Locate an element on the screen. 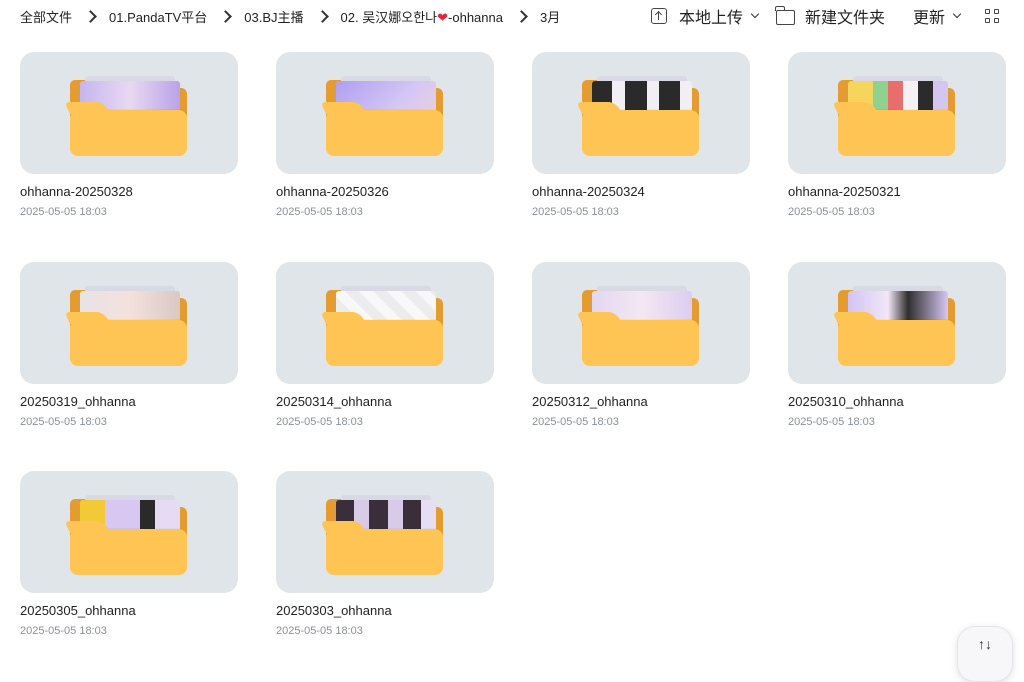 This screenshot has width=1024, height=682. folder-name: ohhanna-20250321 is located at coordinates (844, 191).